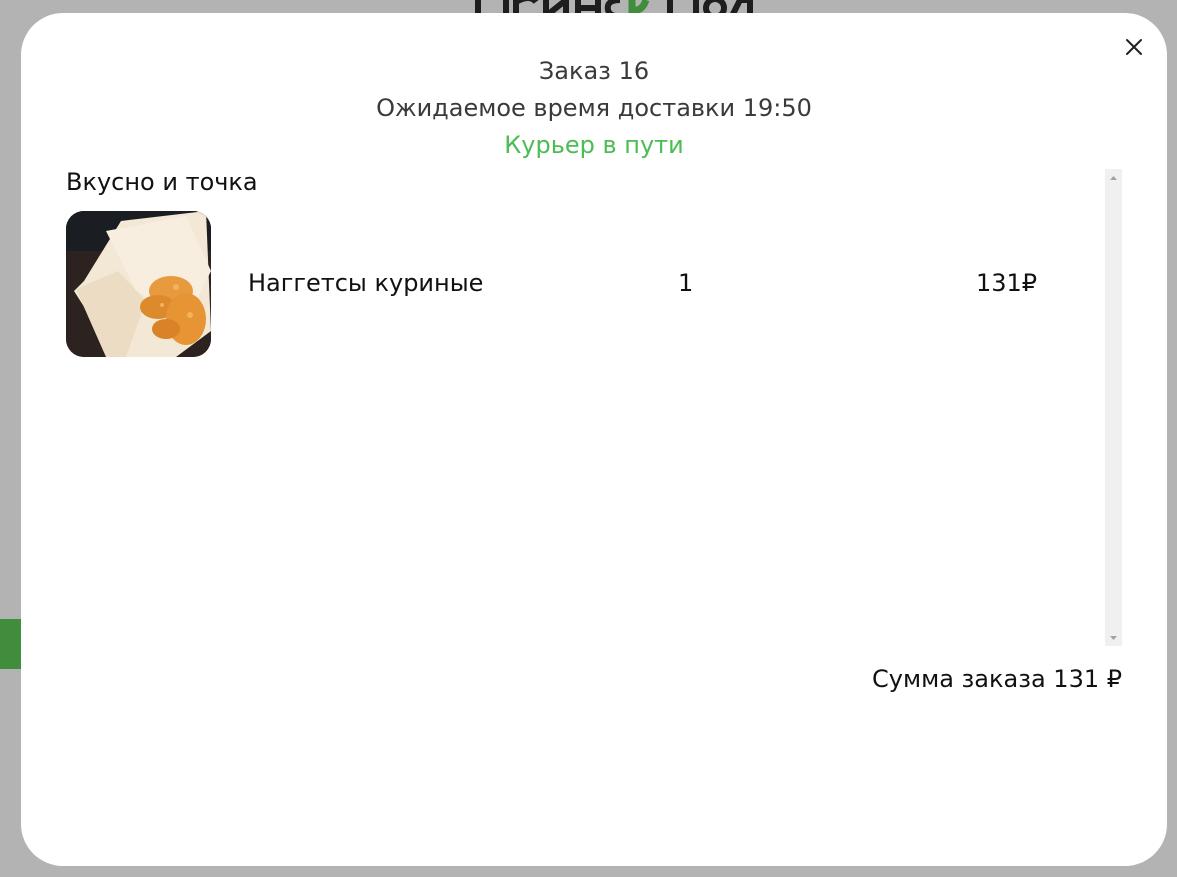 This screenshot has height=877, width=1177. Describe the element at coordinates (997, 679) in the screenshot. I see `order-total: Сумма заказа 131 ₽` at that location.